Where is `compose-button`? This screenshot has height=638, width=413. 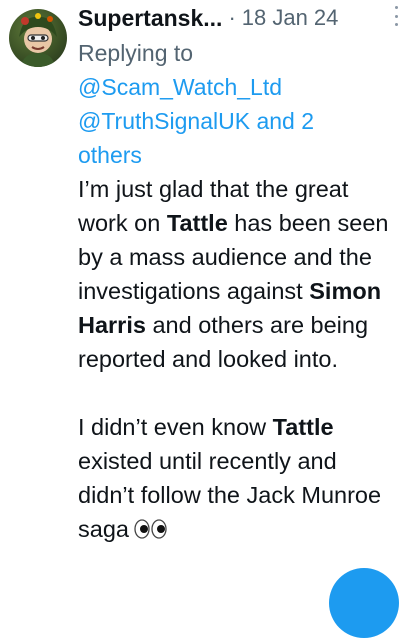 compose-button is located at coordinates (364, 603).